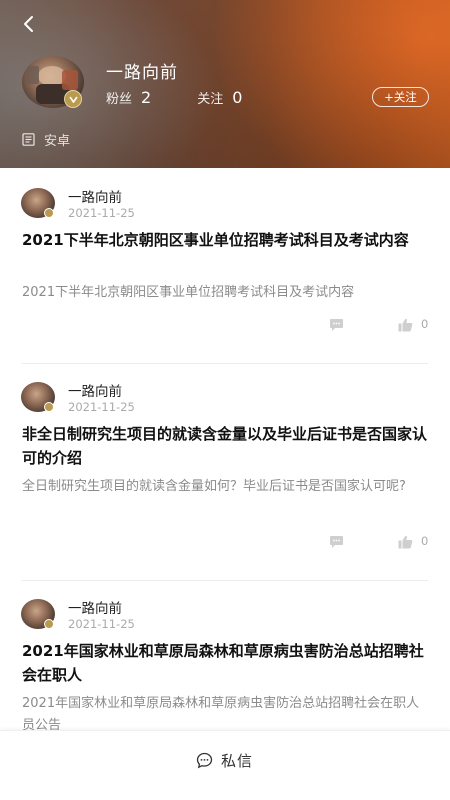 The width and height of the screenshot is (450, 800). I want to click on post-summary: 全日制研究生项目的就读含金量如何？毕业后证书是否国家认可呢?, so click(214, 486).